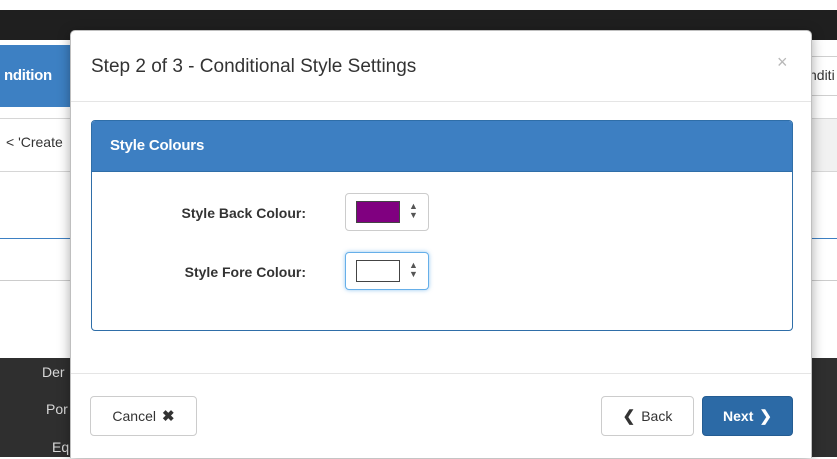  I want to click on style-fore-colour-select: ▲ ▼, so click(387, 271).